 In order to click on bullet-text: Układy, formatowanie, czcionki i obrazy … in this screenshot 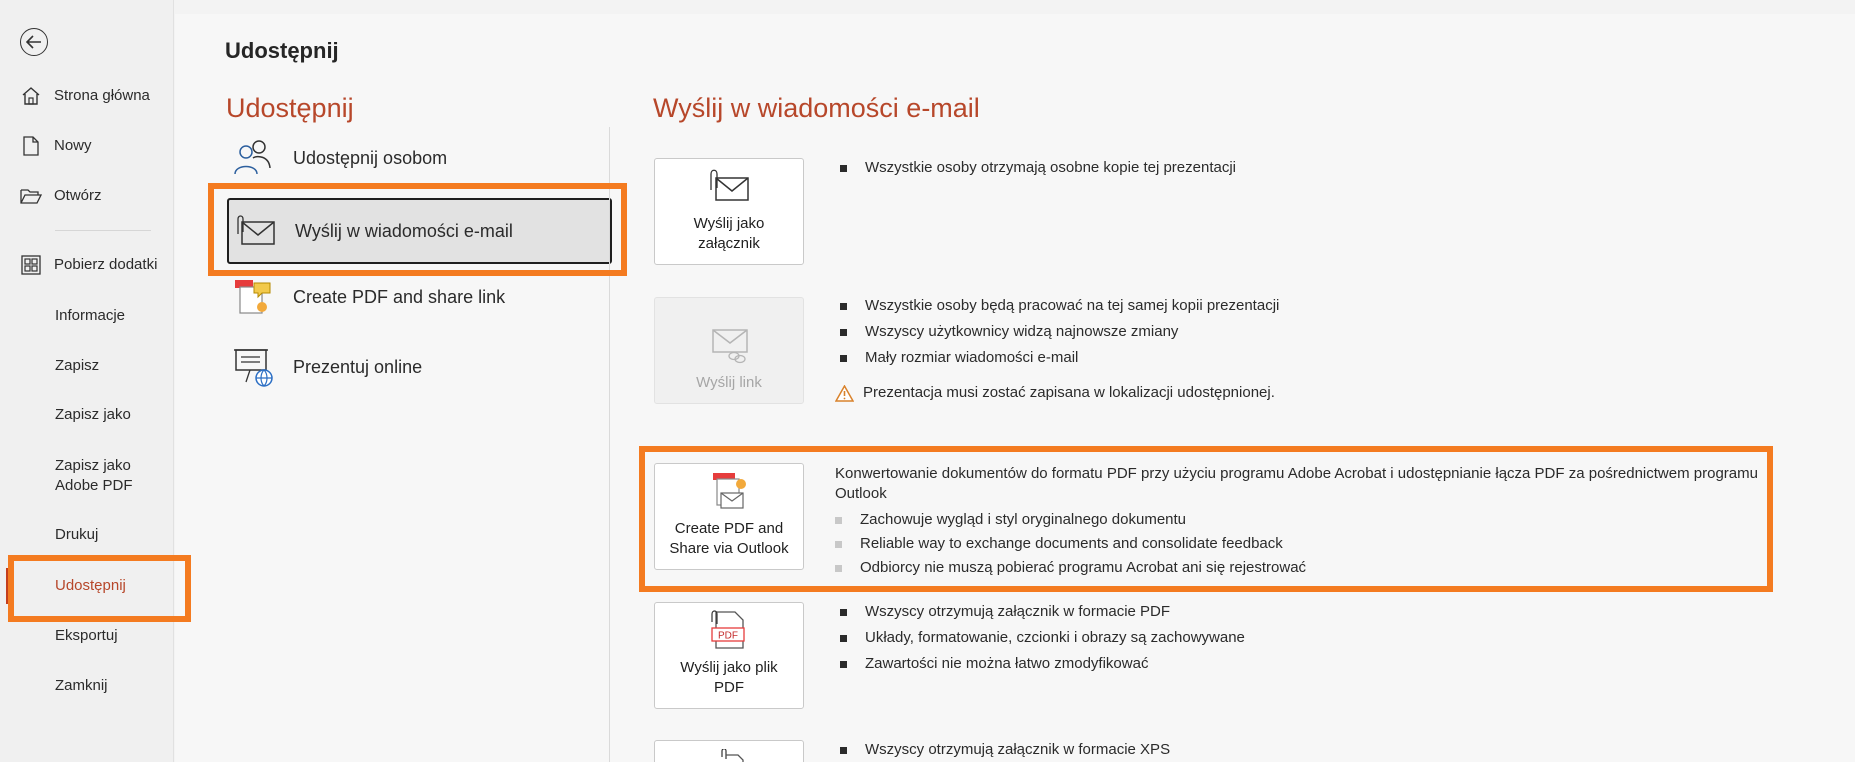, I will do `click(1055, 637)`.